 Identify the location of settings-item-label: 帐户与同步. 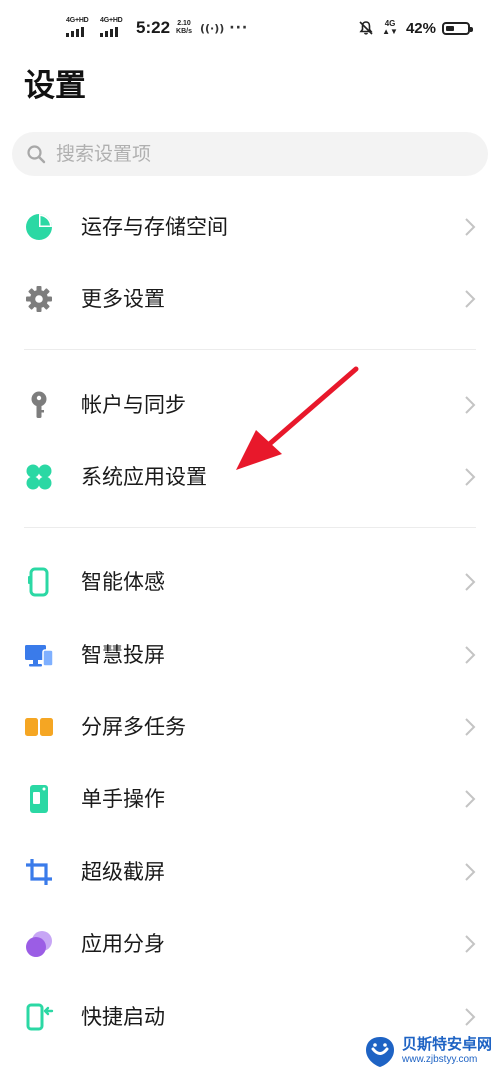
(133, 405).